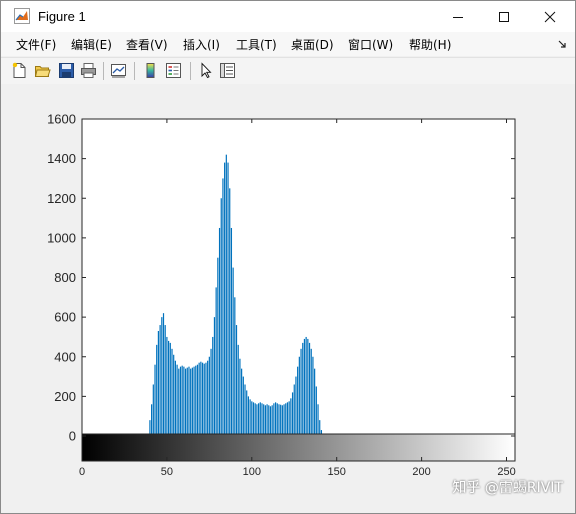 Image resolution: width=576 pixels, height=514 pixels. Describe the element at coordinates (65, 277) in the screenshot. I see `y-tick-label: 800` at that location.